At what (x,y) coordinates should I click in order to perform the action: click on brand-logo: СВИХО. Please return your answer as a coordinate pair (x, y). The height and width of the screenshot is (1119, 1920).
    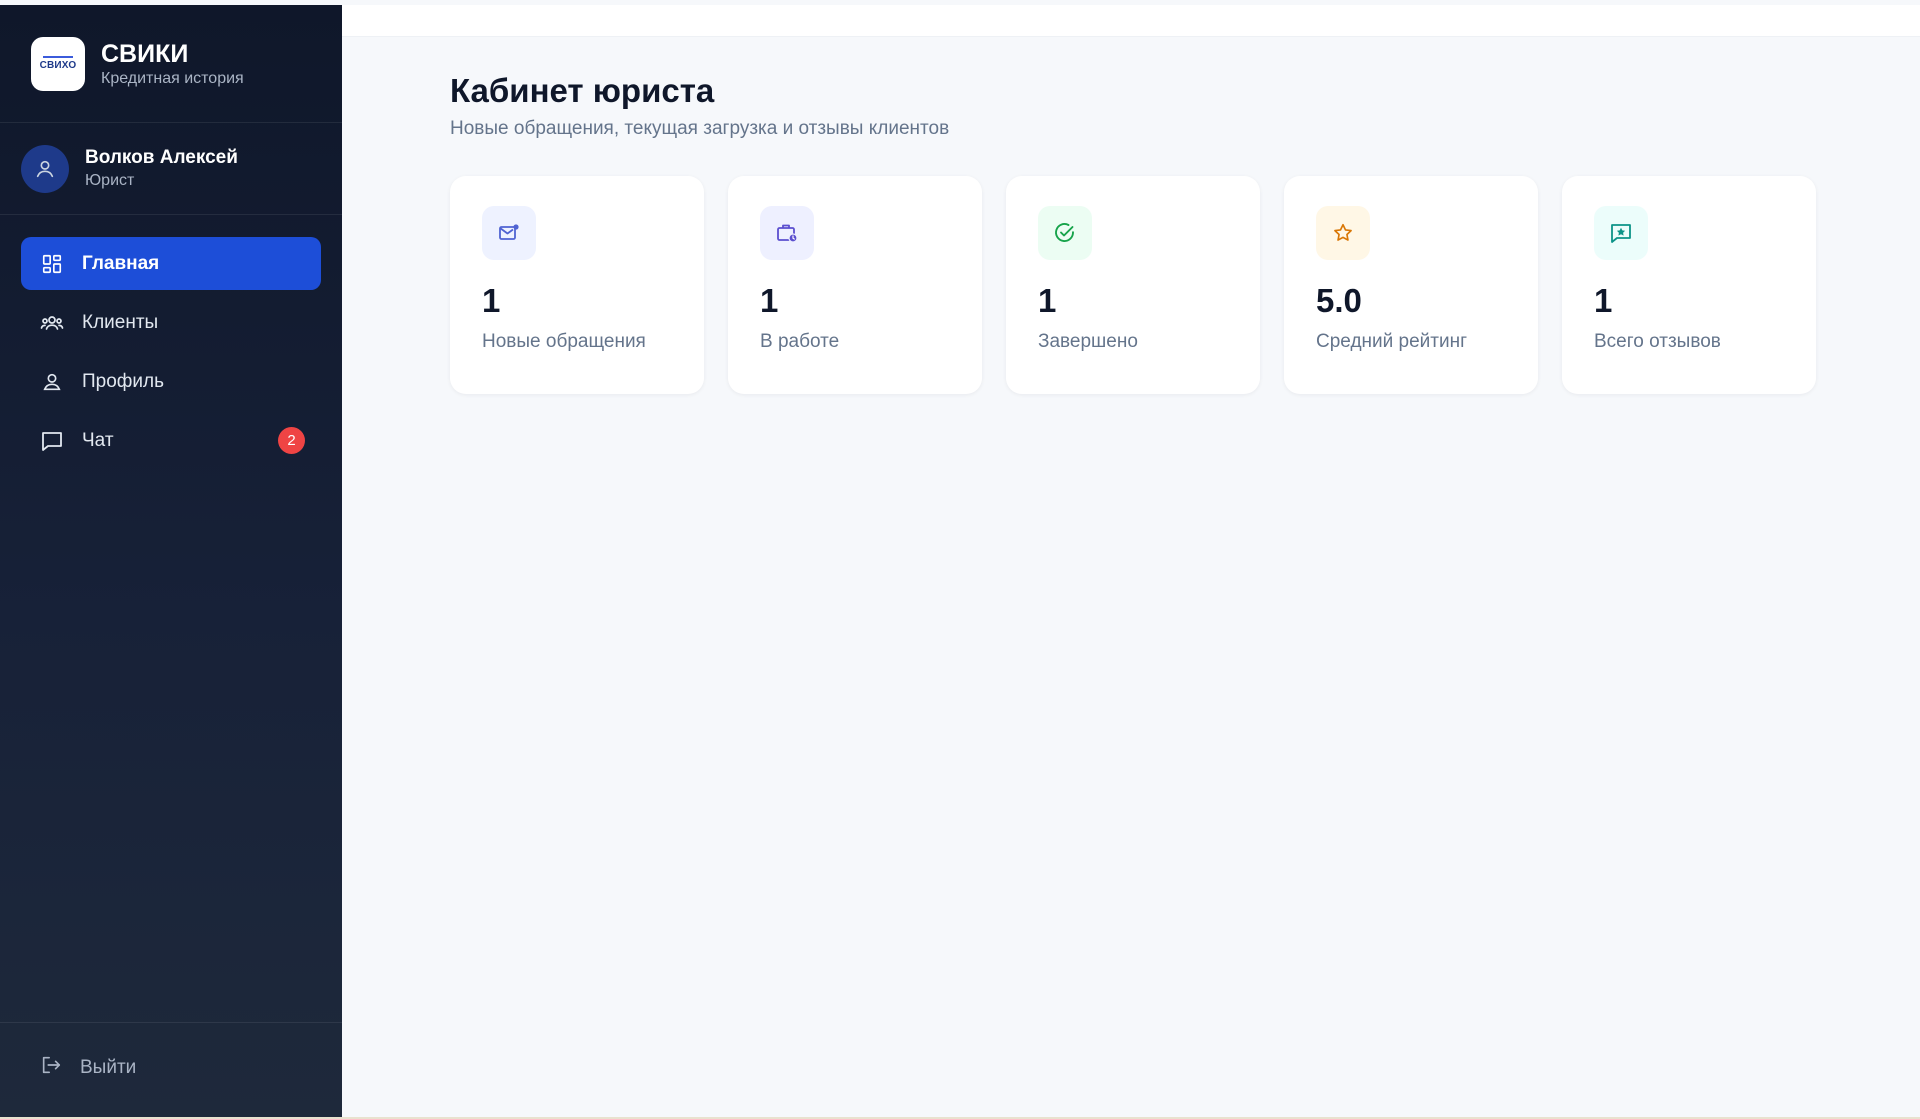
    Looking at the image, I should click on (58, 63).